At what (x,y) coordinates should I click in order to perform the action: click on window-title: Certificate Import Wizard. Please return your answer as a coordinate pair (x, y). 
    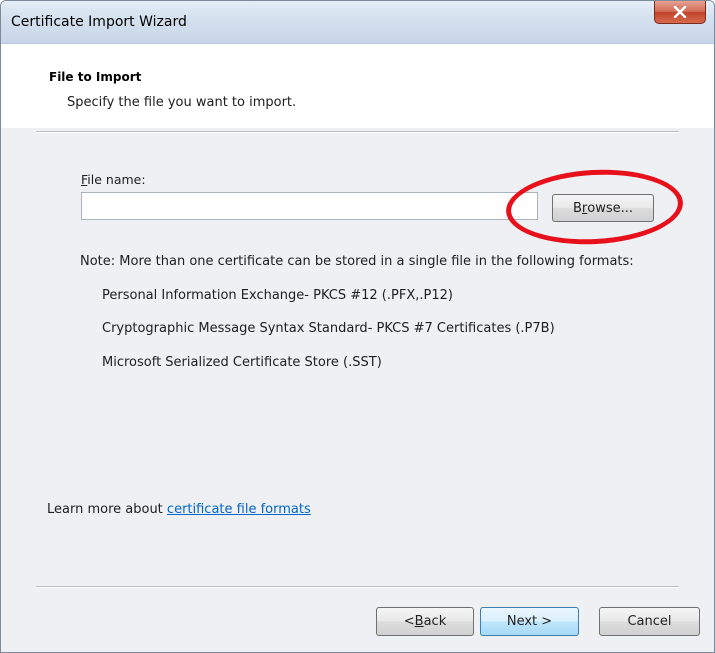
    Looking at the image, I should click on (99, 22).